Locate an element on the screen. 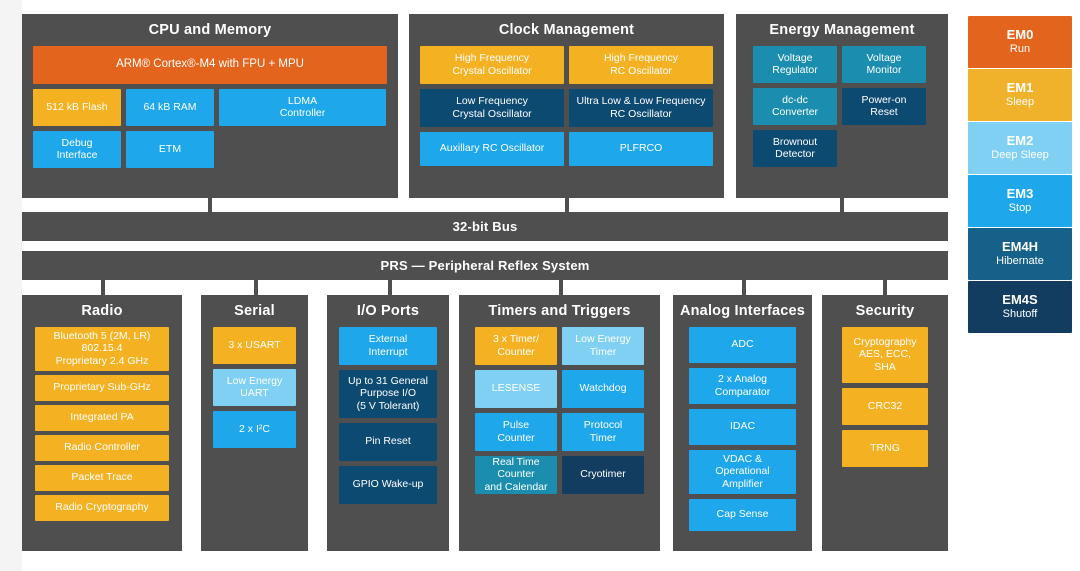  energy-mode-em4h: EM4H Hibernate is located at coordinates (1020, 254).